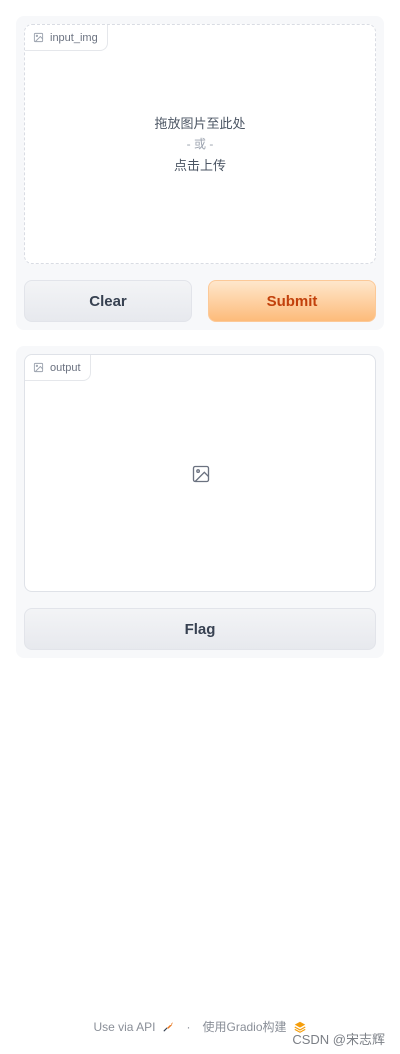  What do you see at coordinates (168, 1027) in the screenshot?
I see `rocket-icon` at bounding box center [168, 1027].